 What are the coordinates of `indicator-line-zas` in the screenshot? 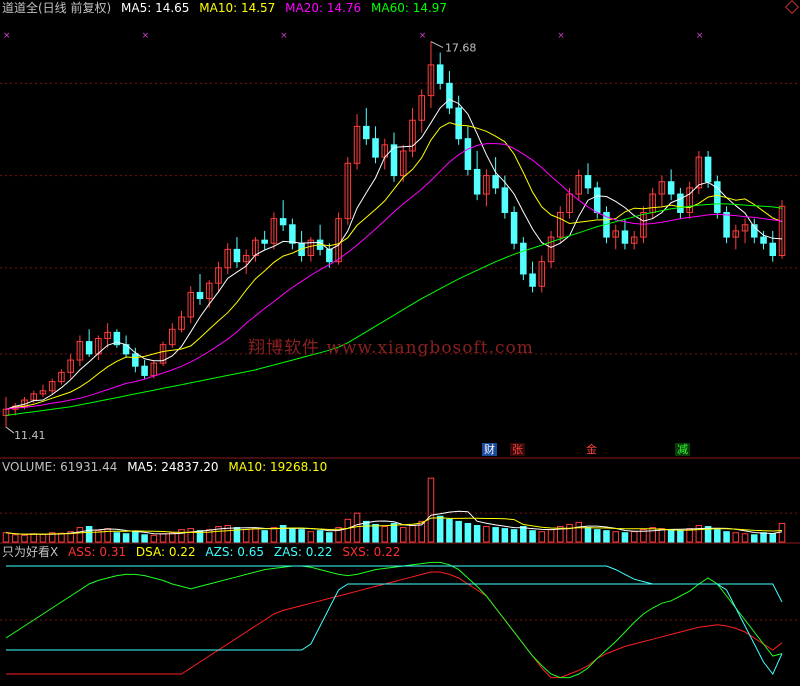 It's located at (394, 629).